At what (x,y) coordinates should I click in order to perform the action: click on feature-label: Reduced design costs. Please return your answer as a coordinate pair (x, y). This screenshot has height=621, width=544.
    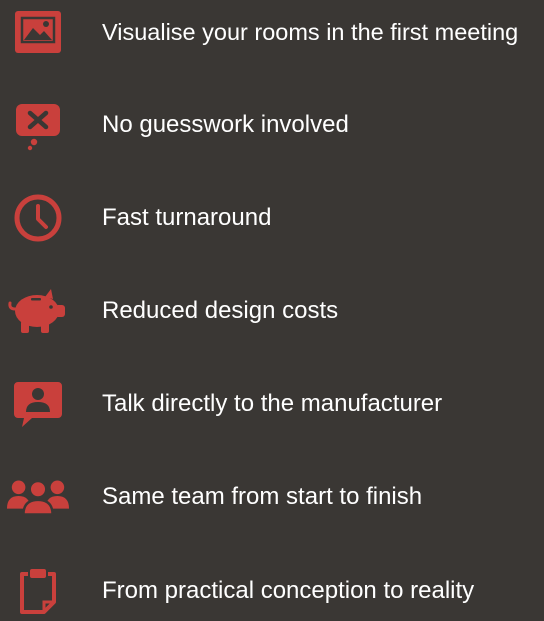
    Looking at the image, I should click on (220, 310).